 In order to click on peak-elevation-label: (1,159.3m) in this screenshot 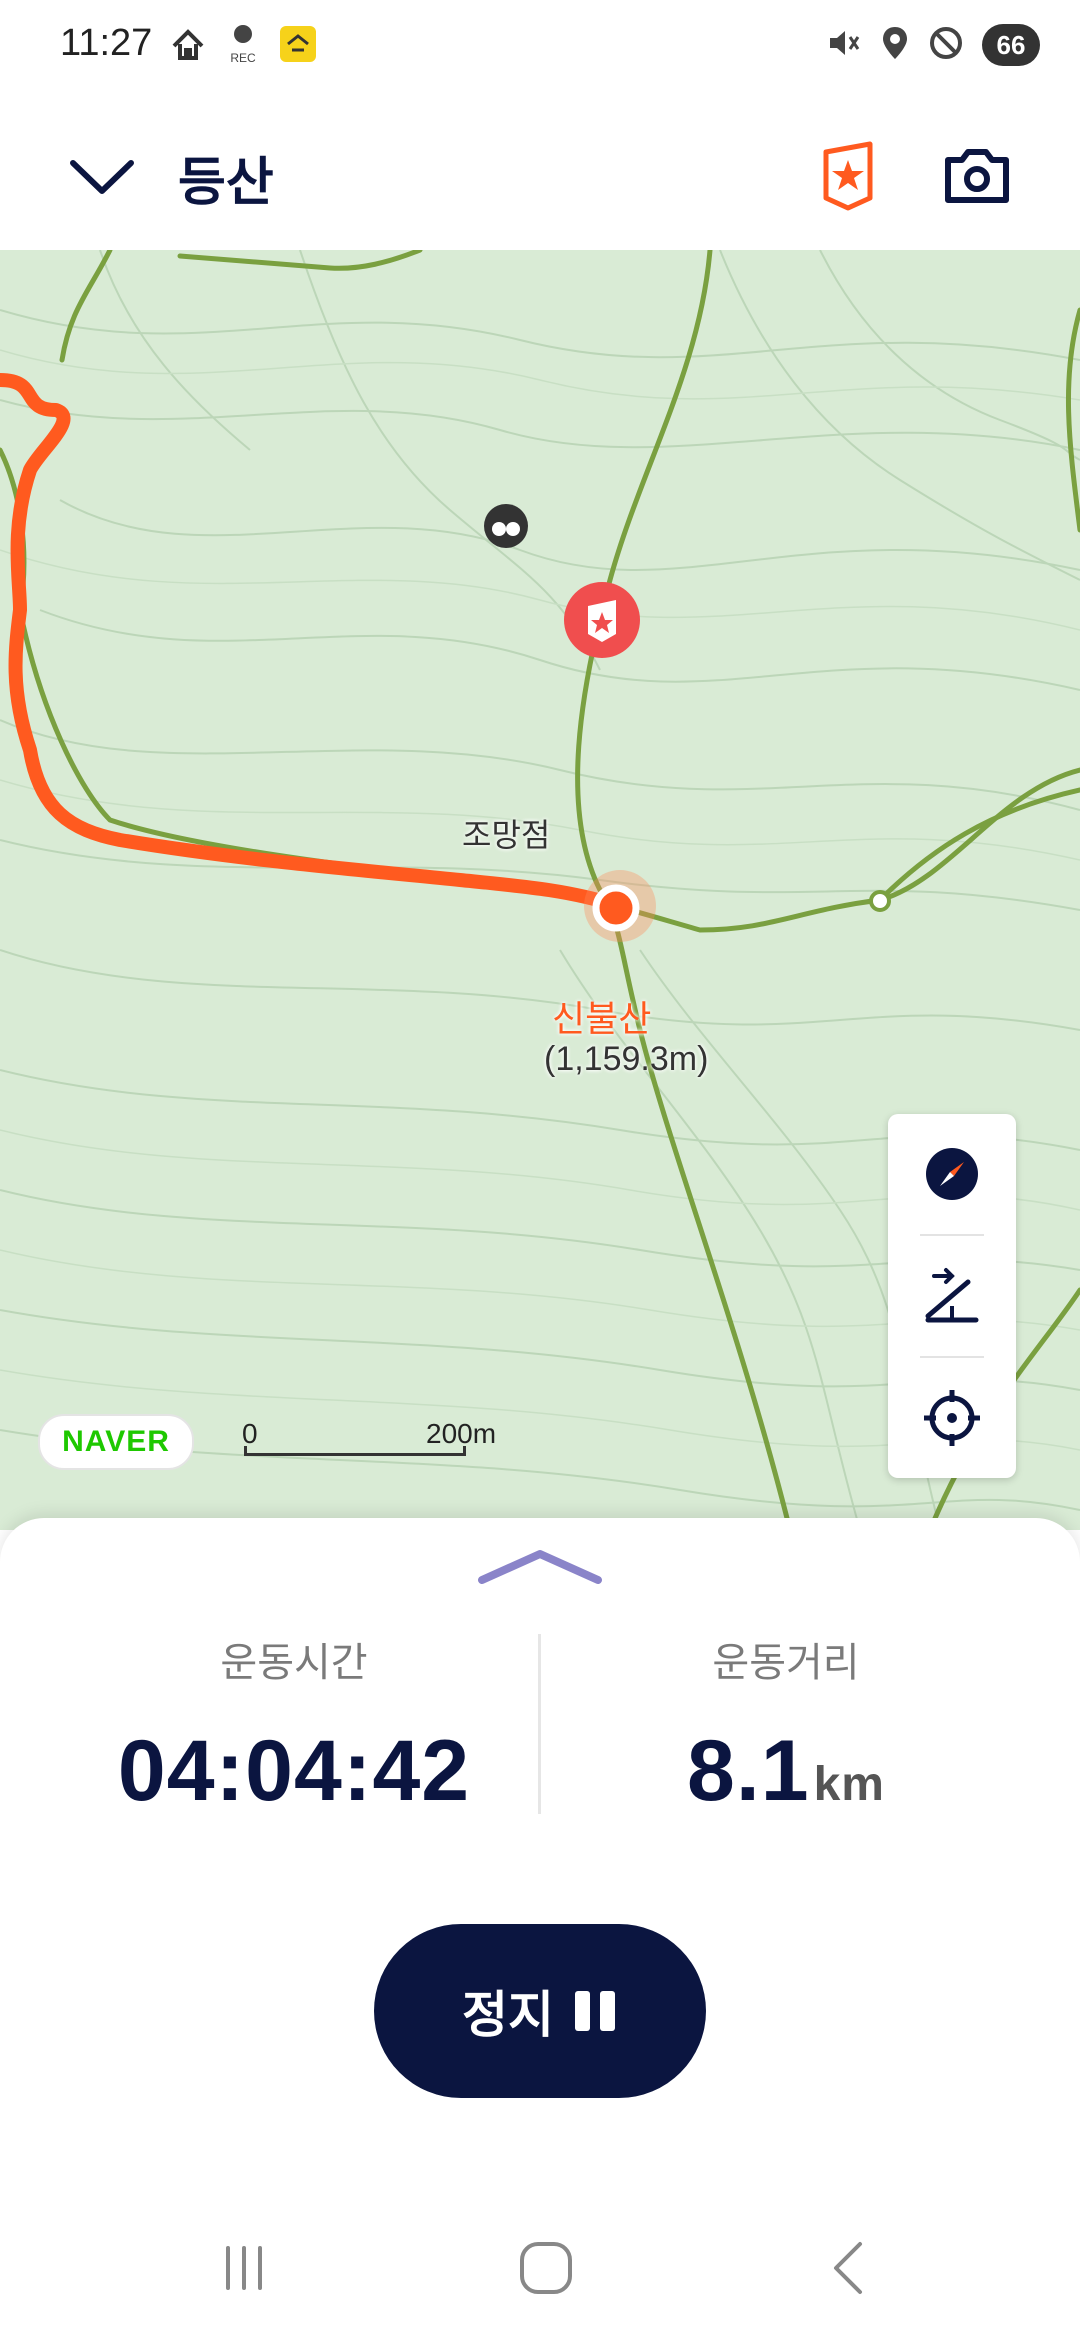, I will do `click(626, 1059)`.